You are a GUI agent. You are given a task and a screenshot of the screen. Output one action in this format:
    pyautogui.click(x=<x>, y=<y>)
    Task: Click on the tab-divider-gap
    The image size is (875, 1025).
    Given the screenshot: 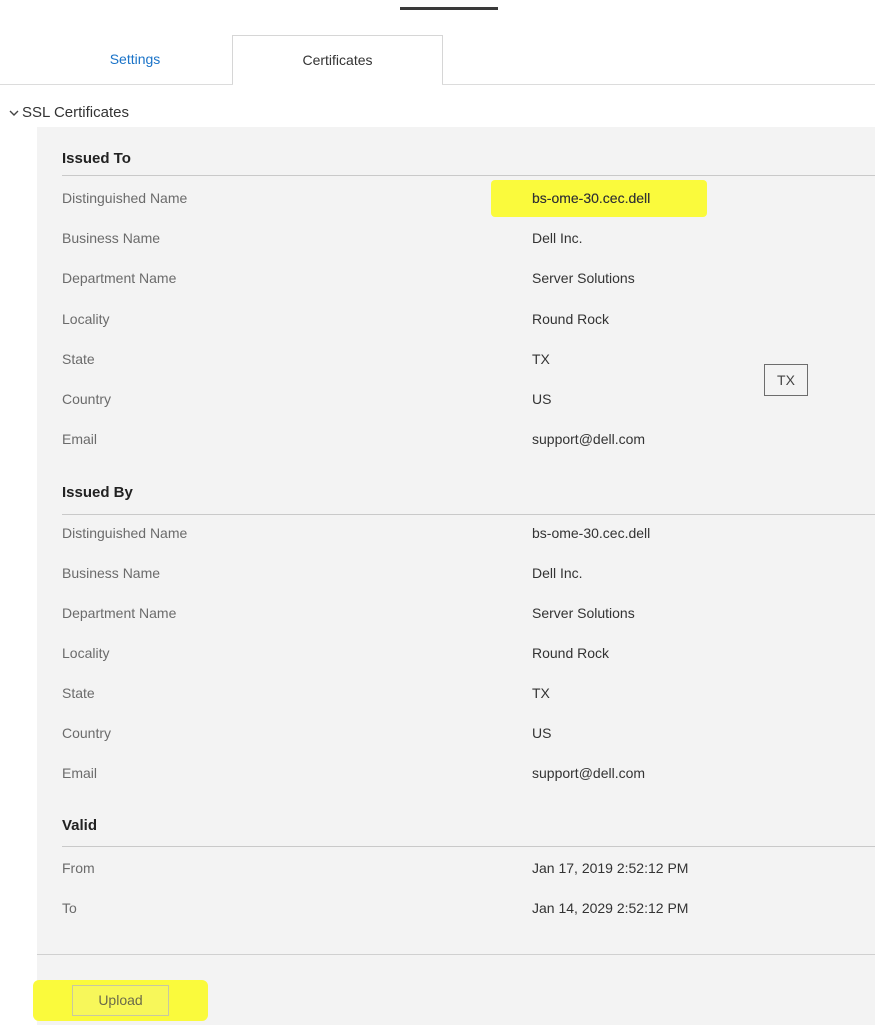 What is the action you would take?
    pyautogui.click(x=337, y=84)
    